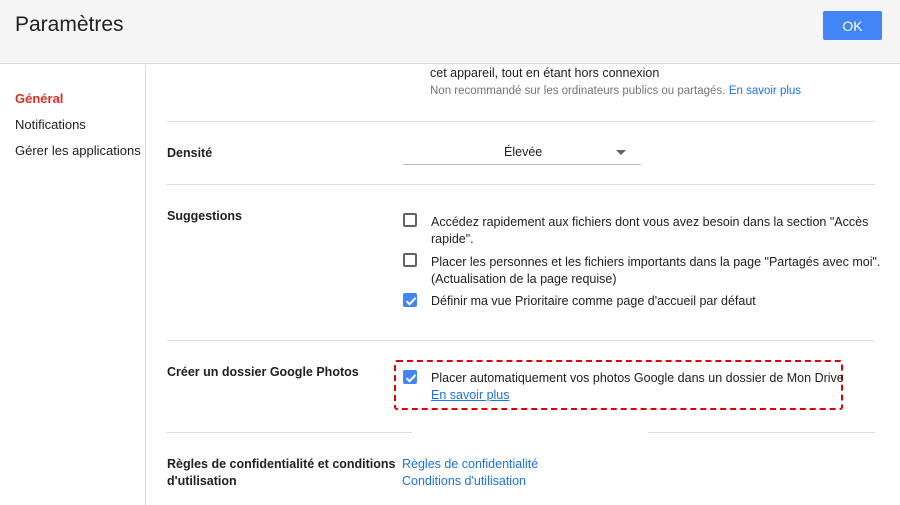 The width and height of the screenshot is (900, 505). I want to click on suggestion-priority-checkbox, so click(410, 300).